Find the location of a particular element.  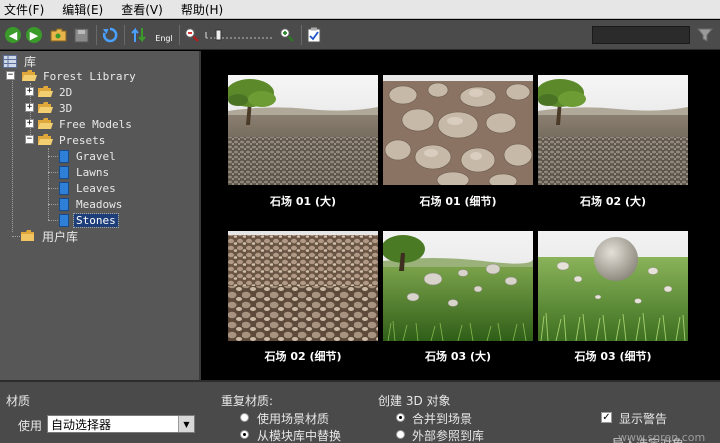

tree-item-meadows: Meadows is located at coordinates (91, 204).